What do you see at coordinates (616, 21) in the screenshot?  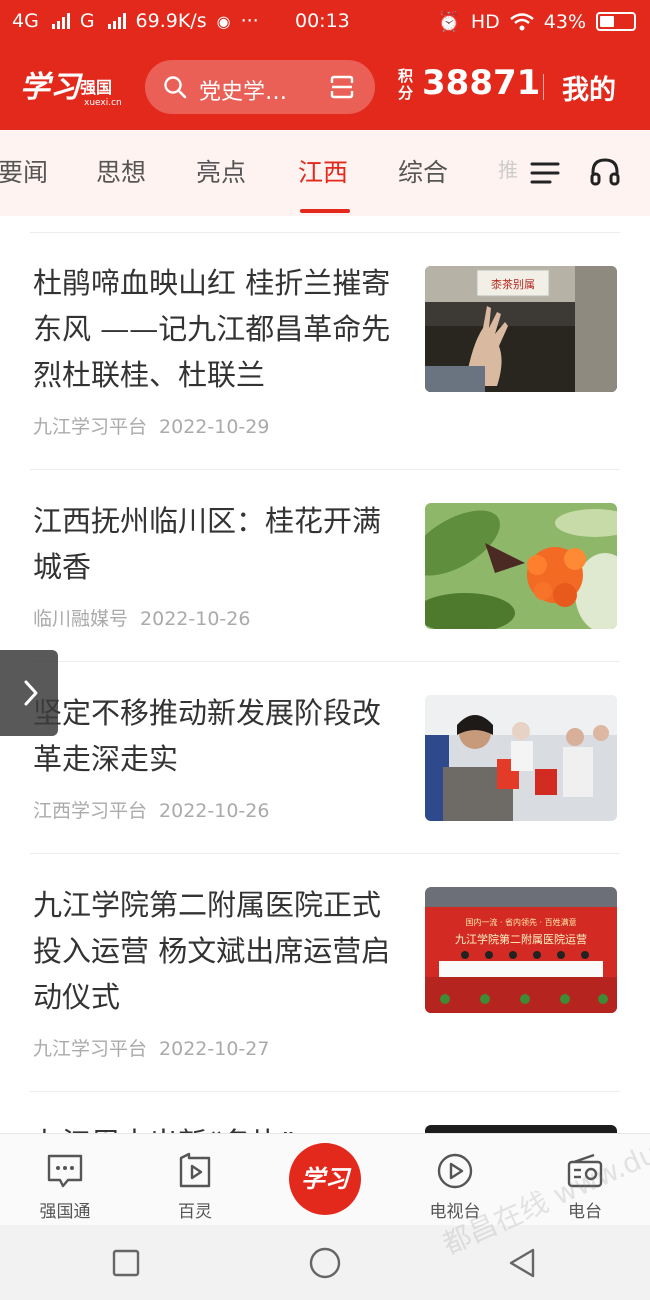 I see `battery-icon` at bounding box center [616, 21].